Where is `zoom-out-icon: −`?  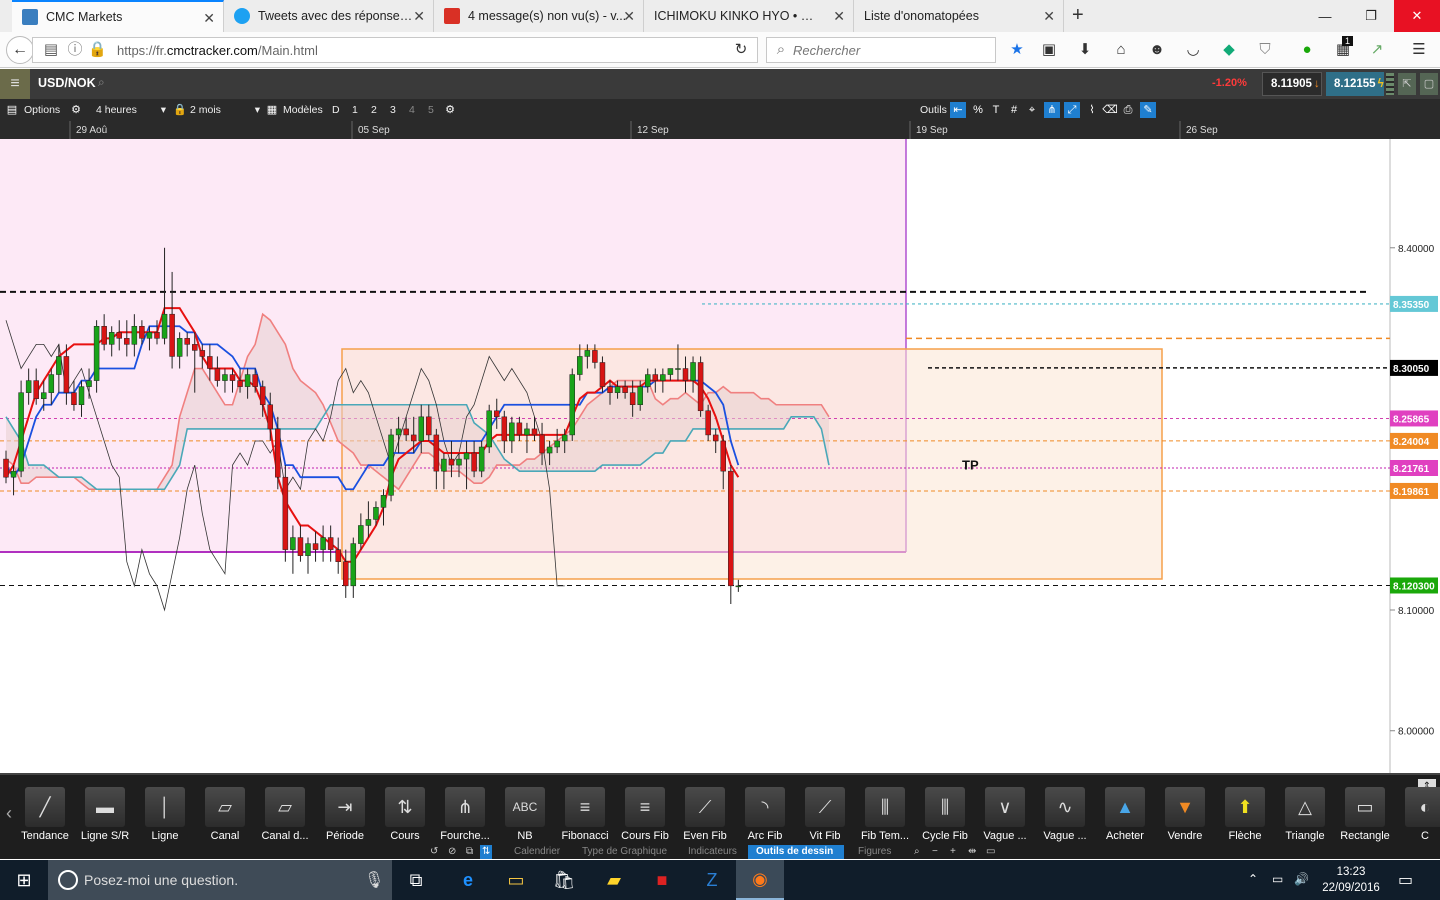
zoom-out-icon: − is located at coordinates (935, 852).